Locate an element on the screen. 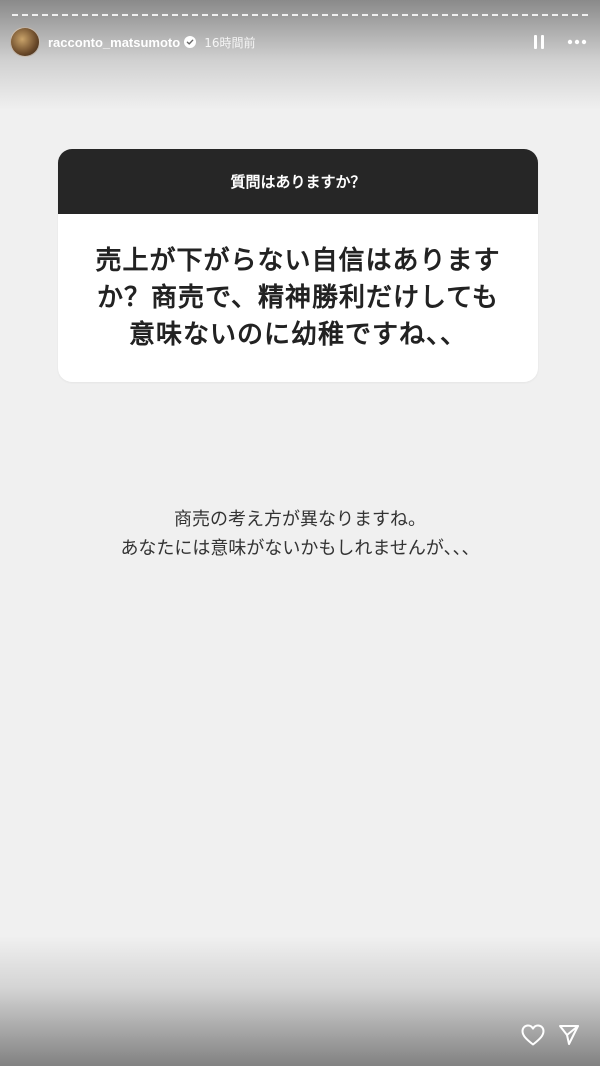 The width and height of the screenshot is (600, 1066). like-button is located at coordinates (533, 1035).